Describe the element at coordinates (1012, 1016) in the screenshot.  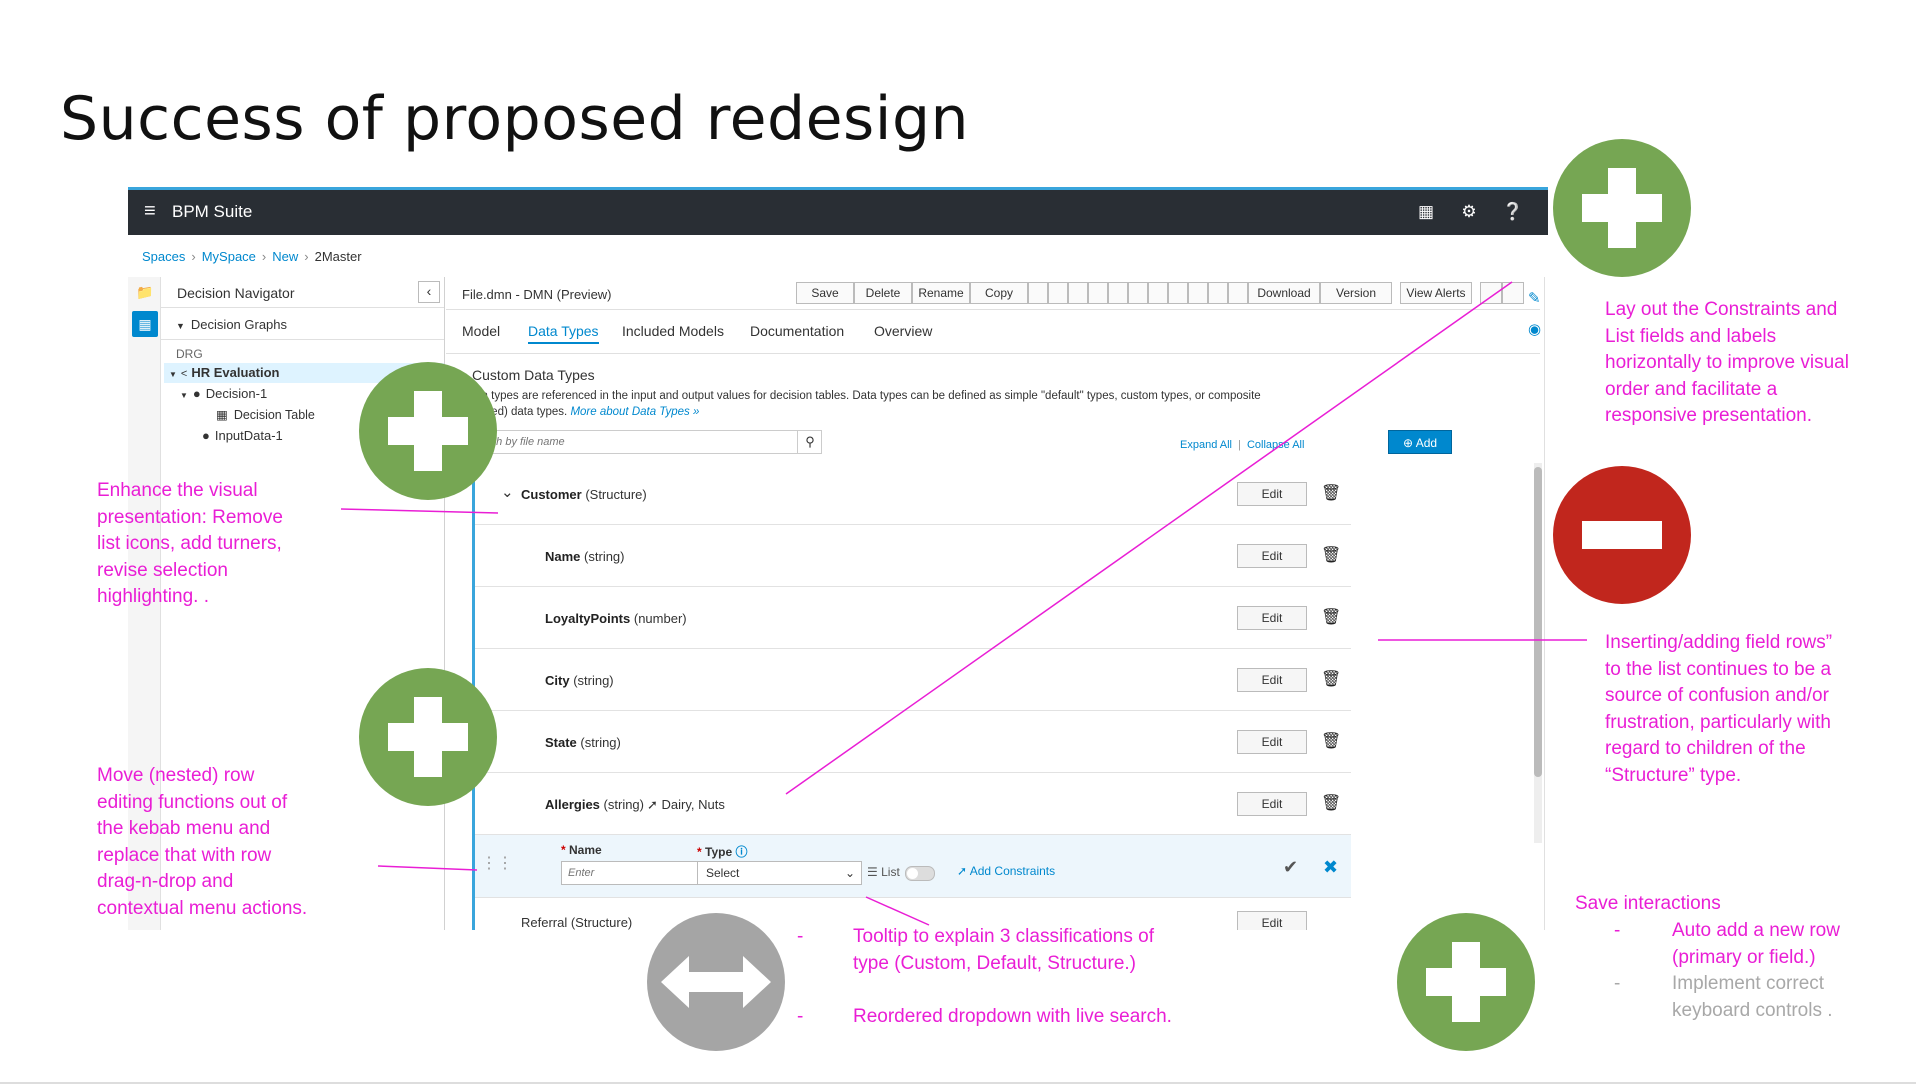
I see `annotation-dropdown: Reordered dropdown with live search.` at that location.